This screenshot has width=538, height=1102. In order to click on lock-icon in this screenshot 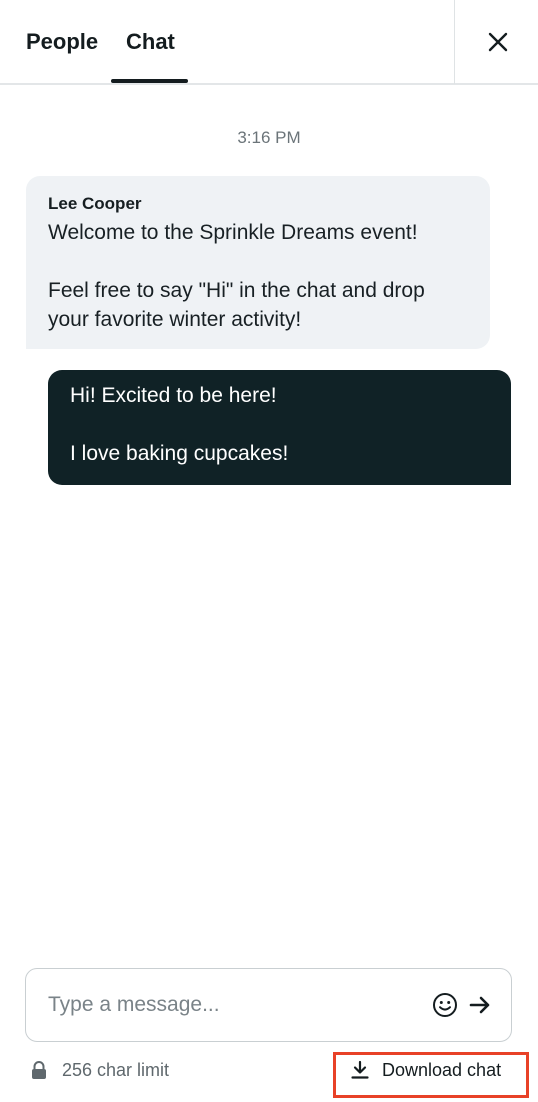, I will do `click(39, 1070)`.